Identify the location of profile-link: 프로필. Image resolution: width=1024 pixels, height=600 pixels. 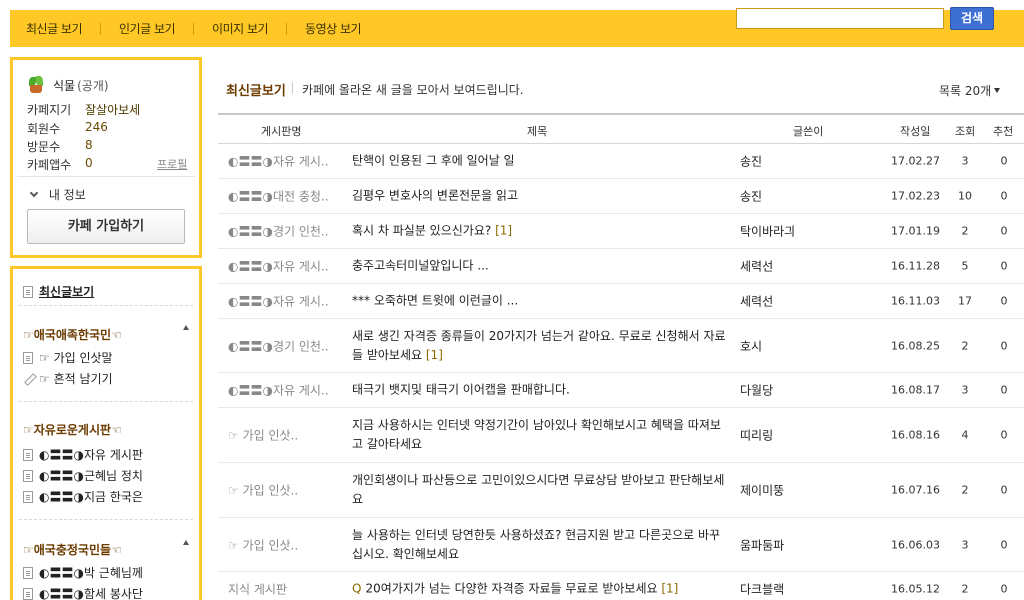
(172, 164).